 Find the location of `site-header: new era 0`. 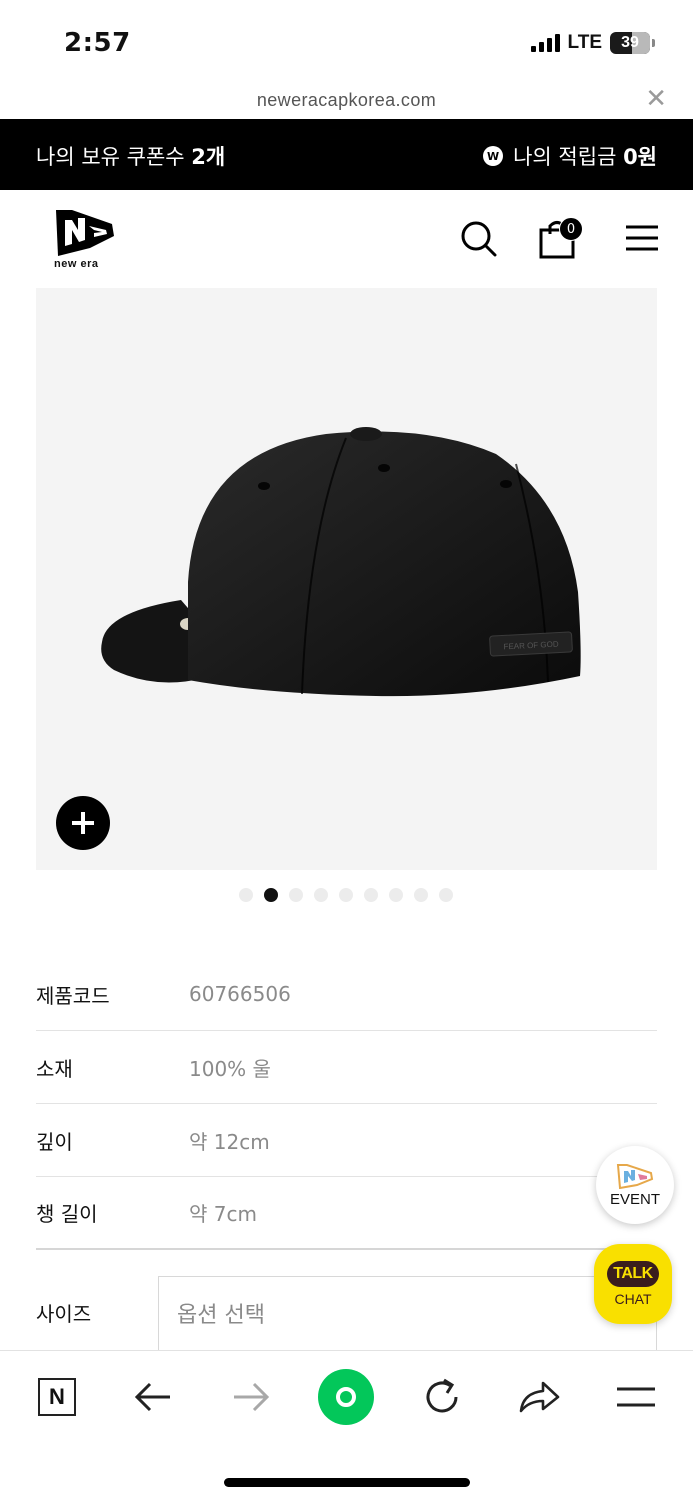

site-header: new era 0 is located at coordinates (346, 239).